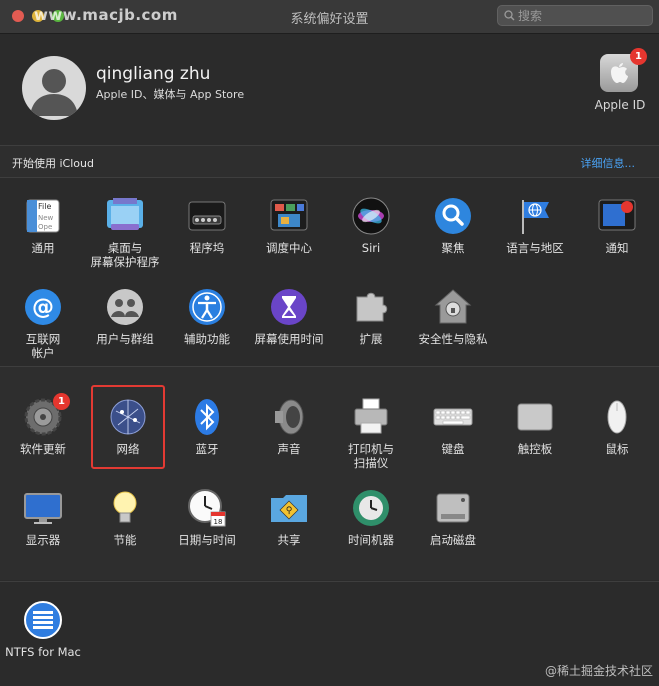 This screenshot has width=659, height=686. What do you see at coordinates (43, 346) in the screenshot?
I see `pane-label: 互联网 帐户` at bounding box center [43, 346].